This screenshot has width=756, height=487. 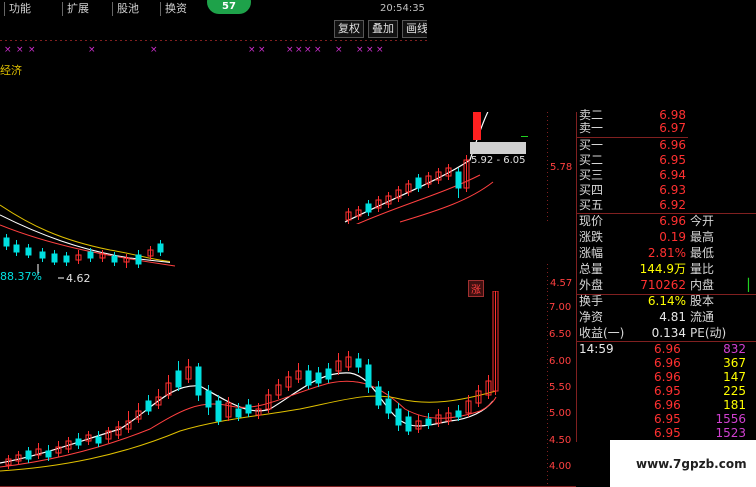 What do you see at coordinates (560, 440) in the screenshot?
I see `axis-label-4-50: 4.50` at bounding box center [560, 440].